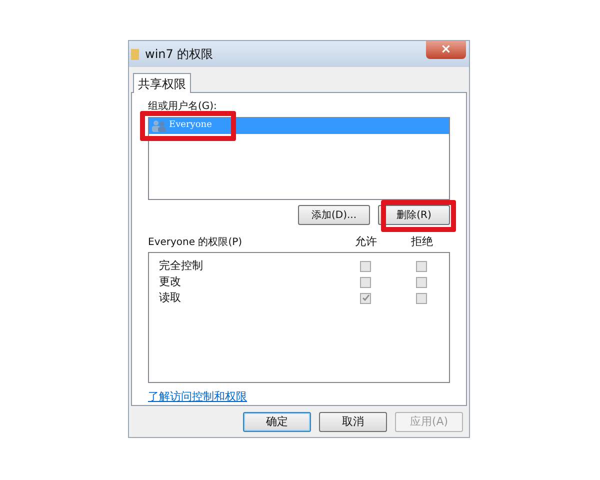  What do you see at coordinates (183, 107) in the screenshot?
I see `group-label: 组或用户名(G):` at bounding box center [183, 107].